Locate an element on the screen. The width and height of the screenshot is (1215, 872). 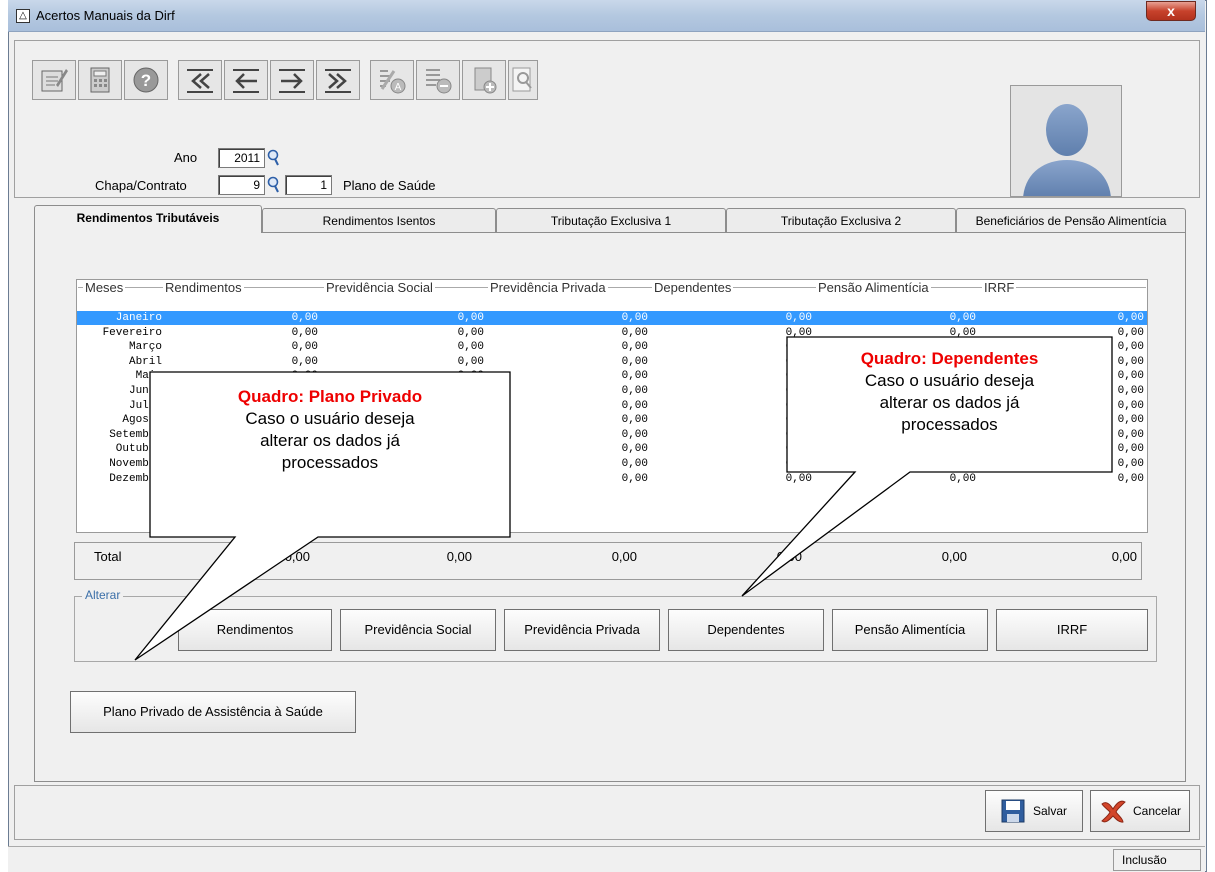
callout-dependentes-line: Caso o usuário deseja is located at coordinates (949, 380).